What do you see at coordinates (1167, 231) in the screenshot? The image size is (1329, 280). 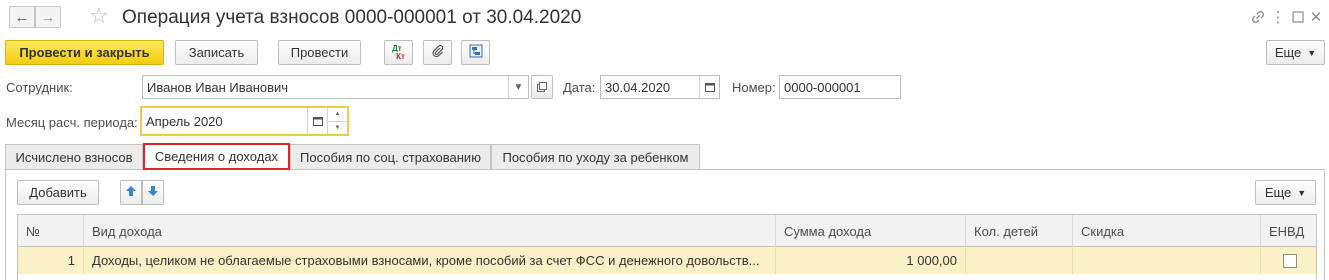 I see `column-header-discount: Скидка` at bounding box center [1167, 231].